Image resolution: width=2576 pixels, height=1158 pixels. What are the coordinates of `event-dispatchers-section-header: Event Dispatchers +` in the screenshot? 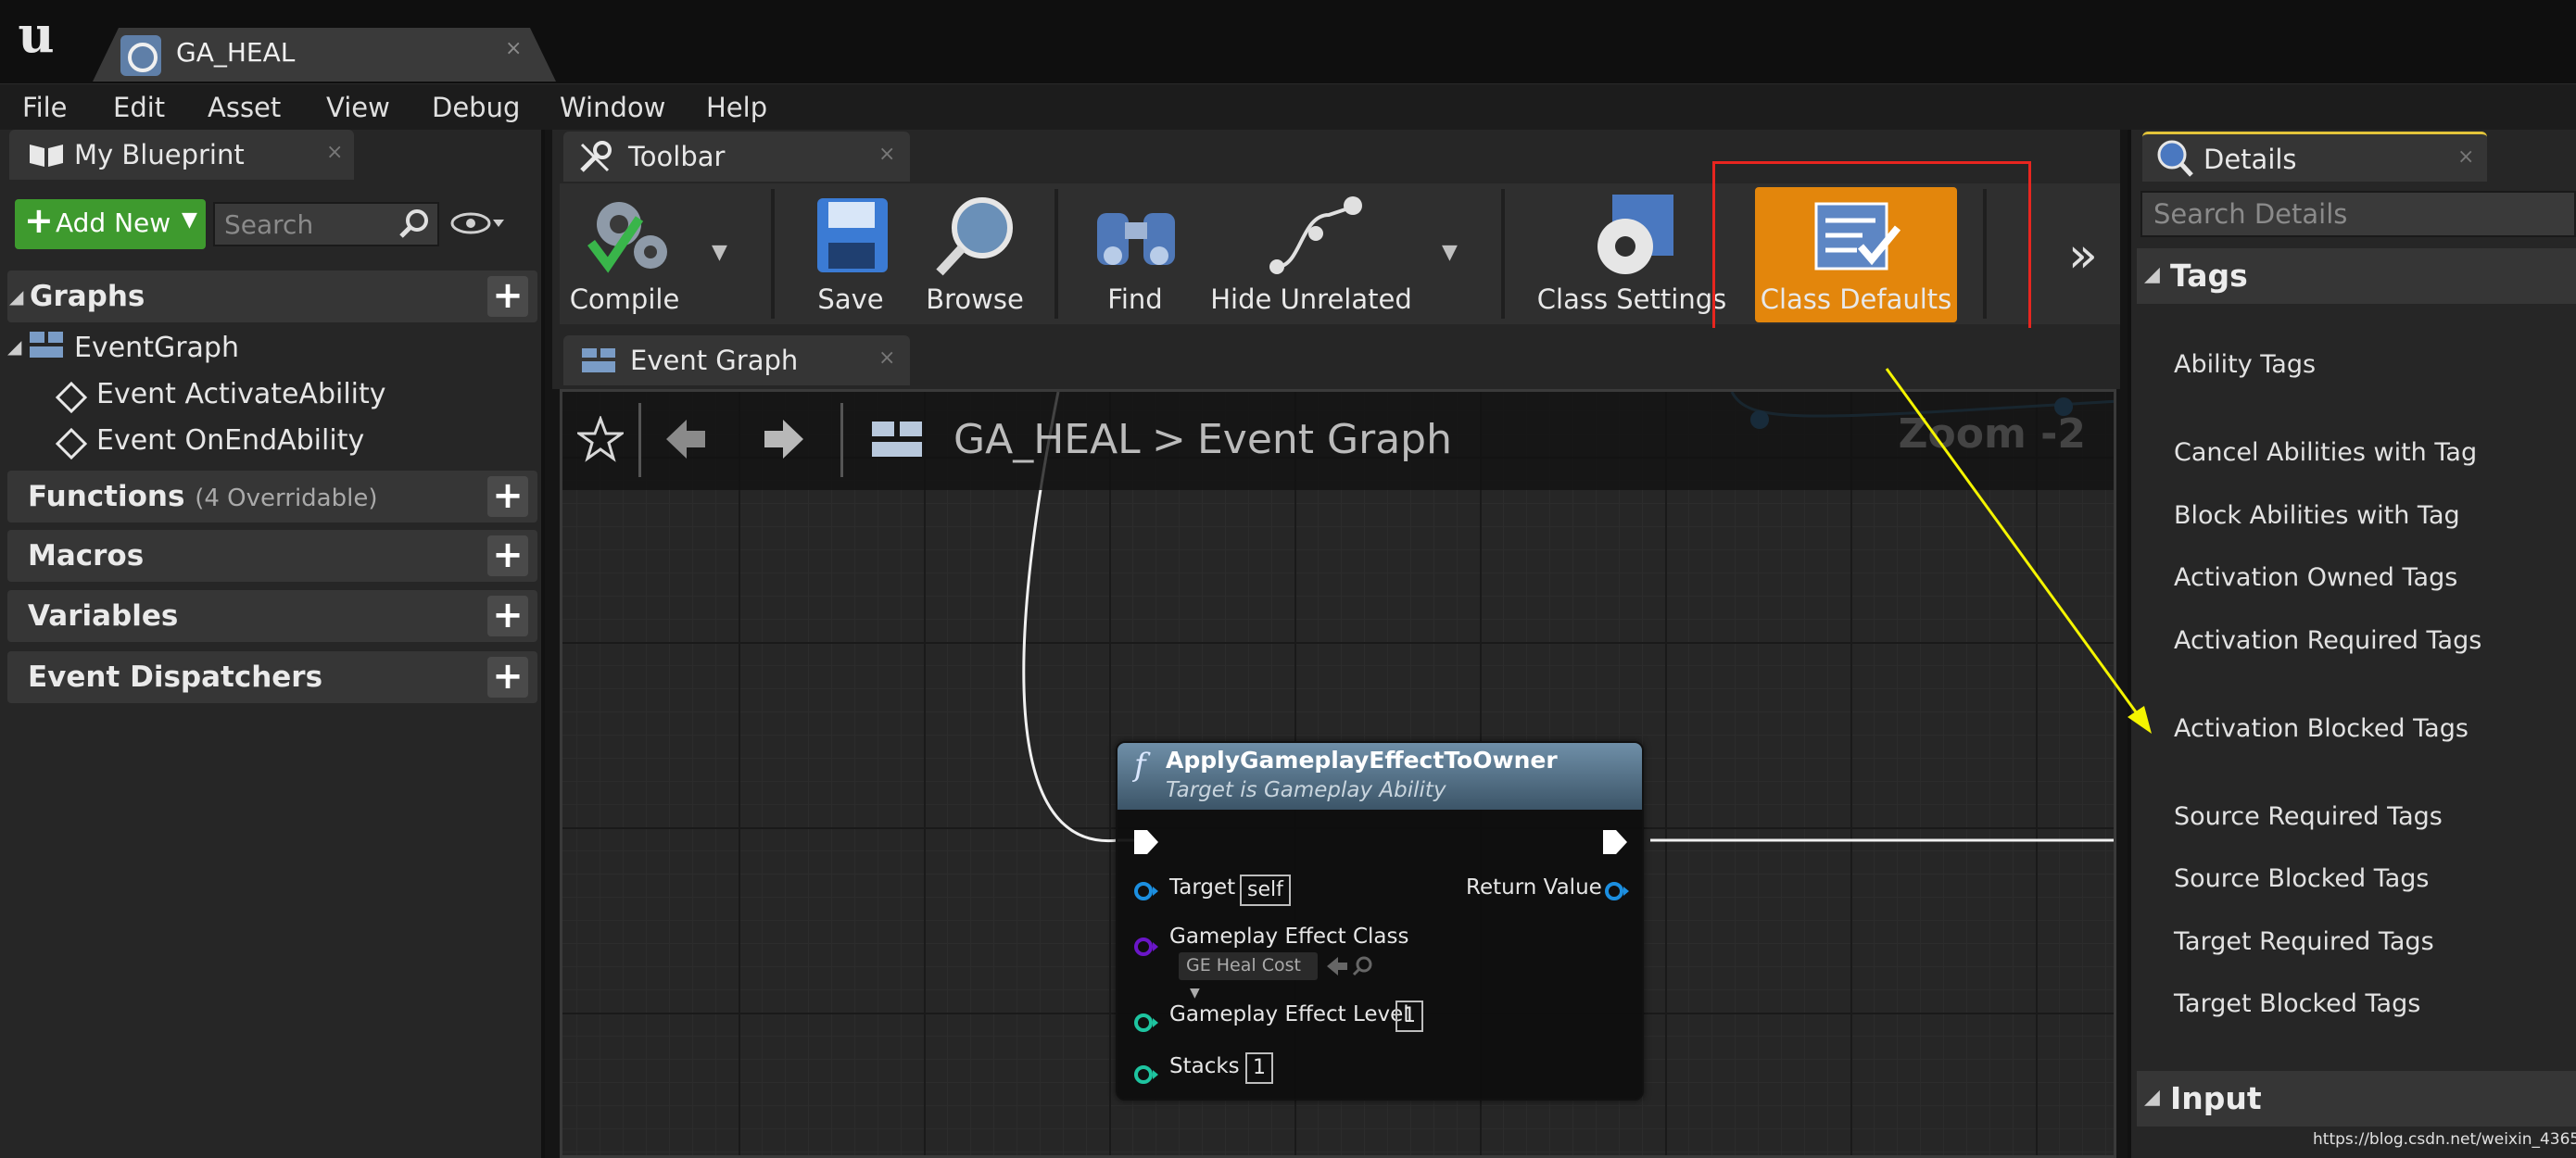 It's located at (272, 677).